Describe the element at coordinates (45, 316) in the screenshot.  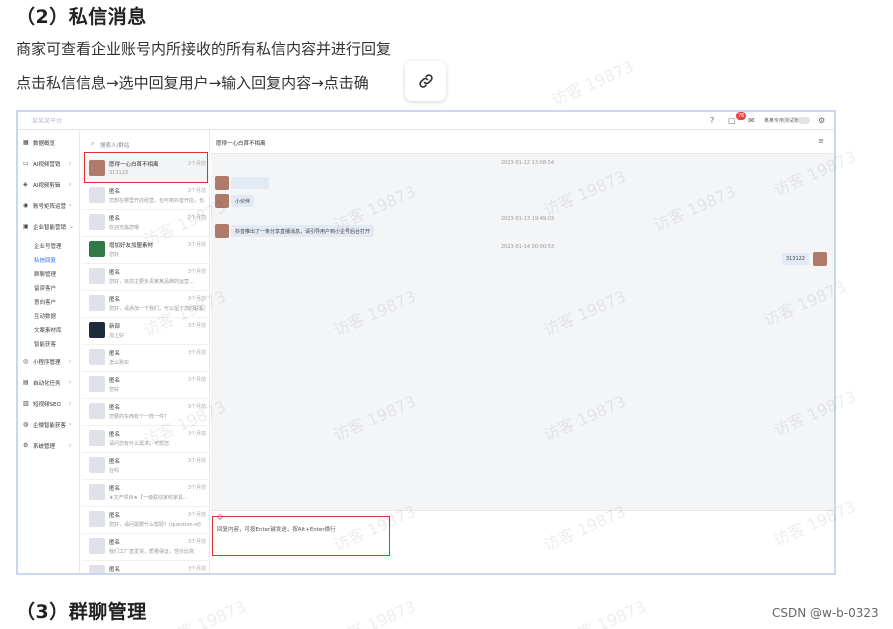
I see `sidebar-subitem: 互动数据` at that location.